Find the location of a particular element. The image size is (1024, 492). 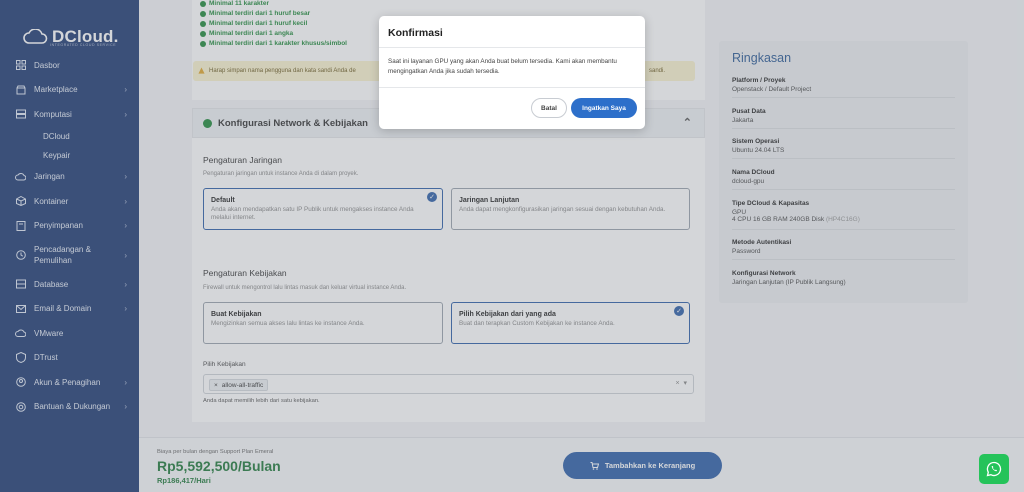

whatsapp-button is located at coordinates (994, 469).